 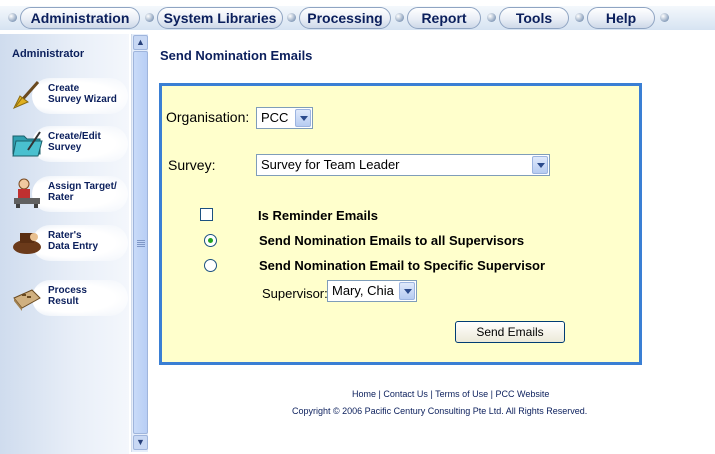 What do you see at coordinates (192, 165) in the screenshot?
I see `survey-label: Survey:` at bounding box center [192, 165].